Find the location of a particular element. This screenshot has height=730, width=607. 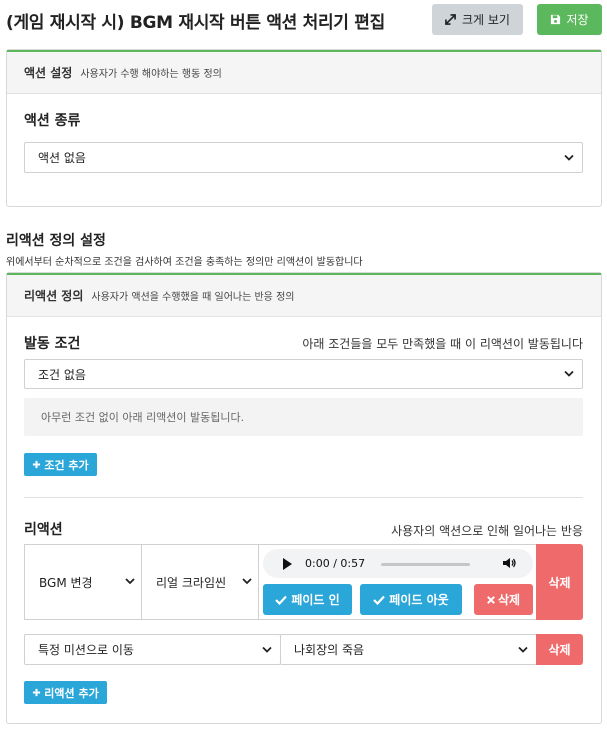

reaction-definition-subtitle: 사용자가 액션을 수행했을 때 일어나는 반응 정의 is located at coordinates (193, 297).